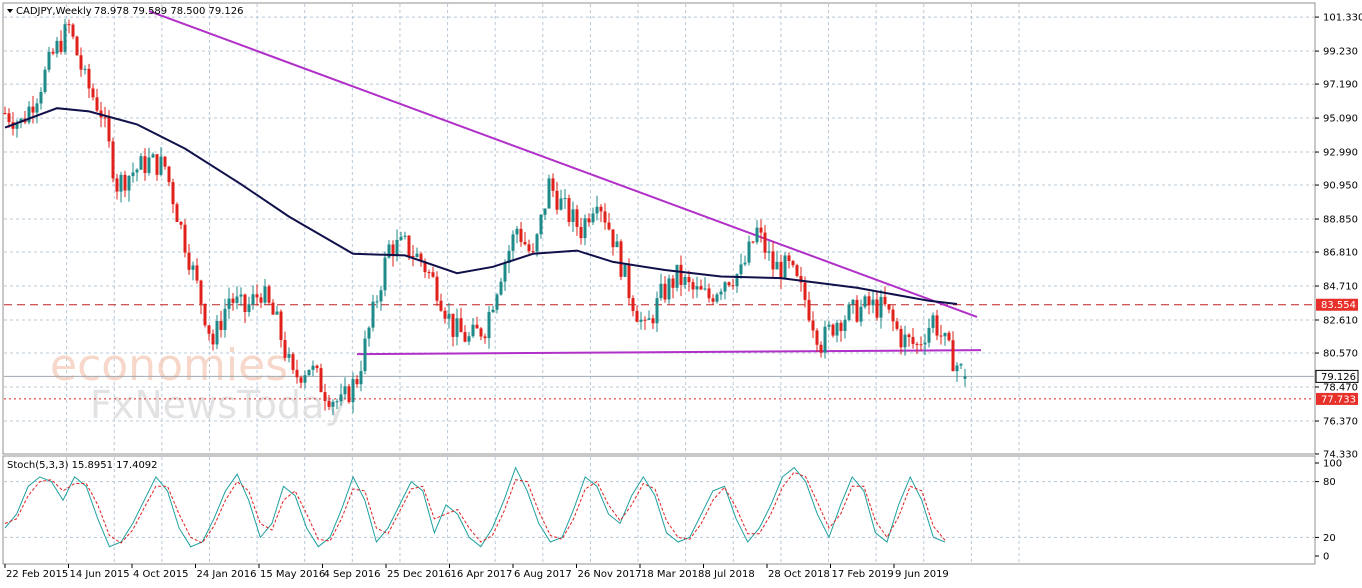  I want to click on watermark-fxnewstoday: FxNewsToday, so click(218, 405).